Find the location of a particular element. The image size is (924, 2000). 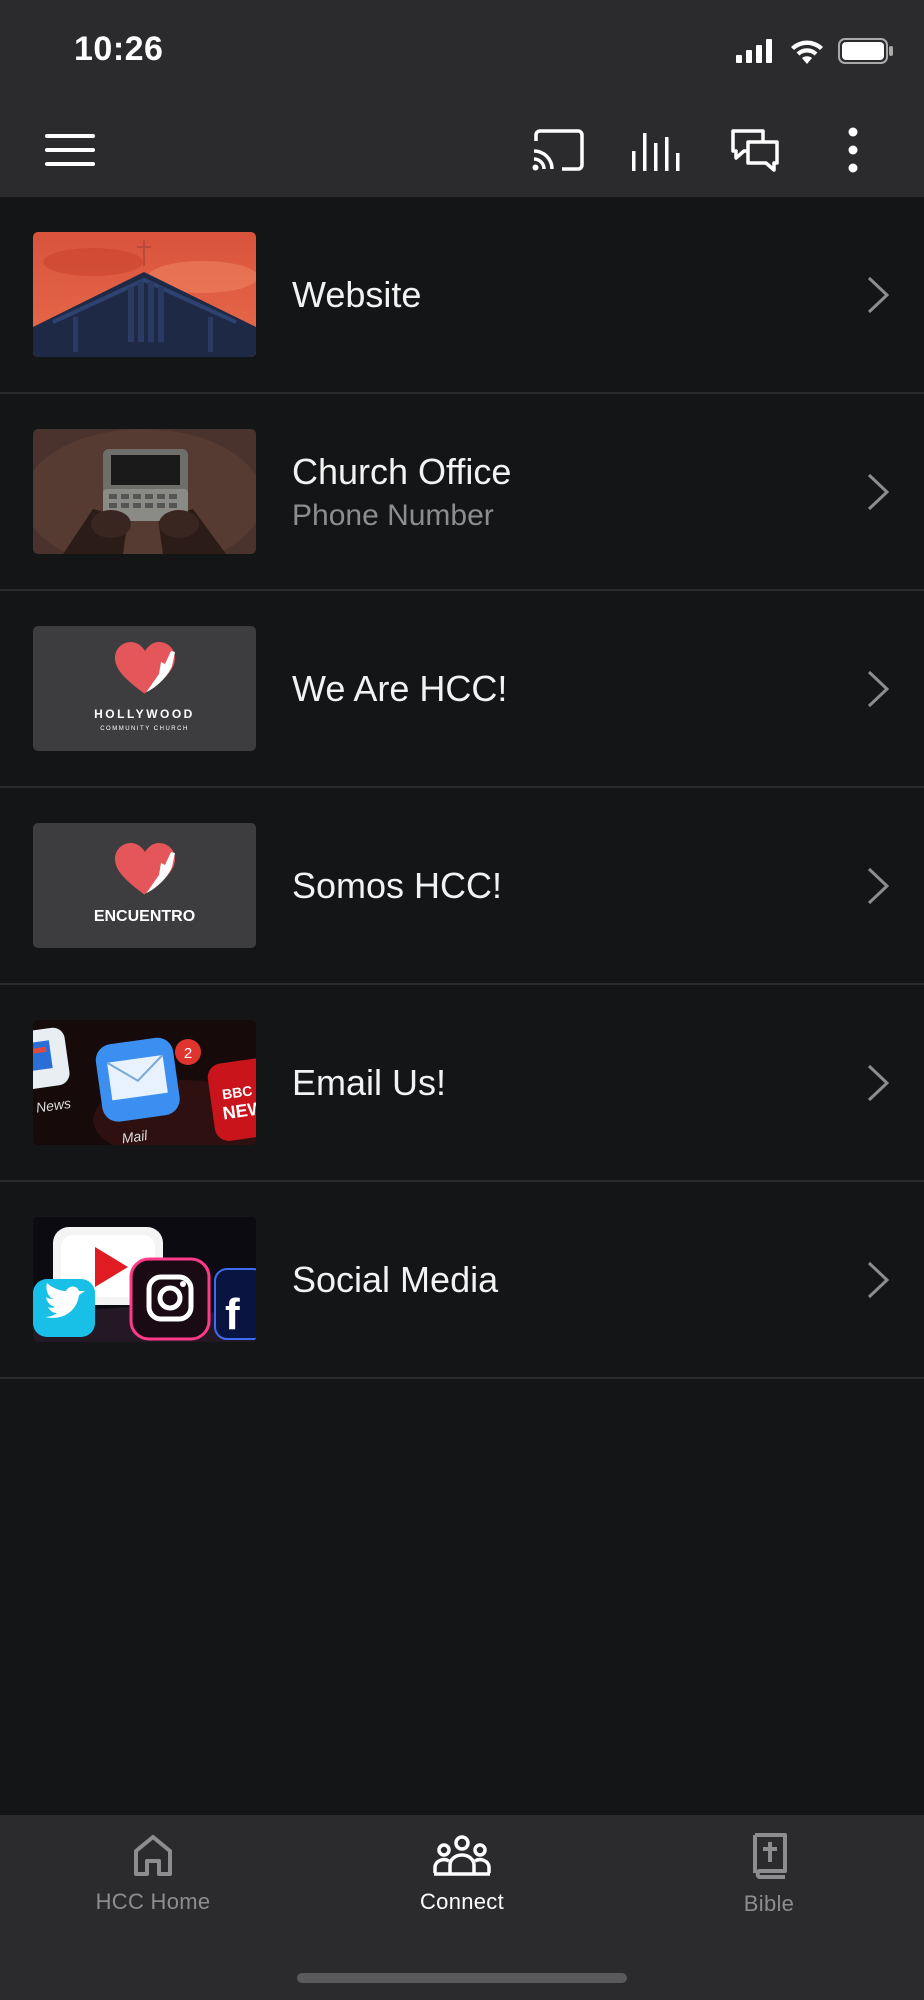

list-item-title: Email Us! is located at coordinates (369, 1082).